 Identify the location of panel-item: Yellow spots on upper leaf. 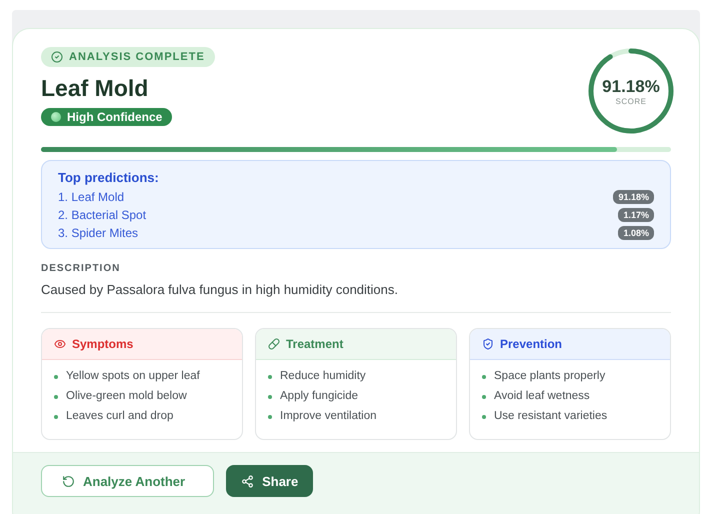
(133, 376).